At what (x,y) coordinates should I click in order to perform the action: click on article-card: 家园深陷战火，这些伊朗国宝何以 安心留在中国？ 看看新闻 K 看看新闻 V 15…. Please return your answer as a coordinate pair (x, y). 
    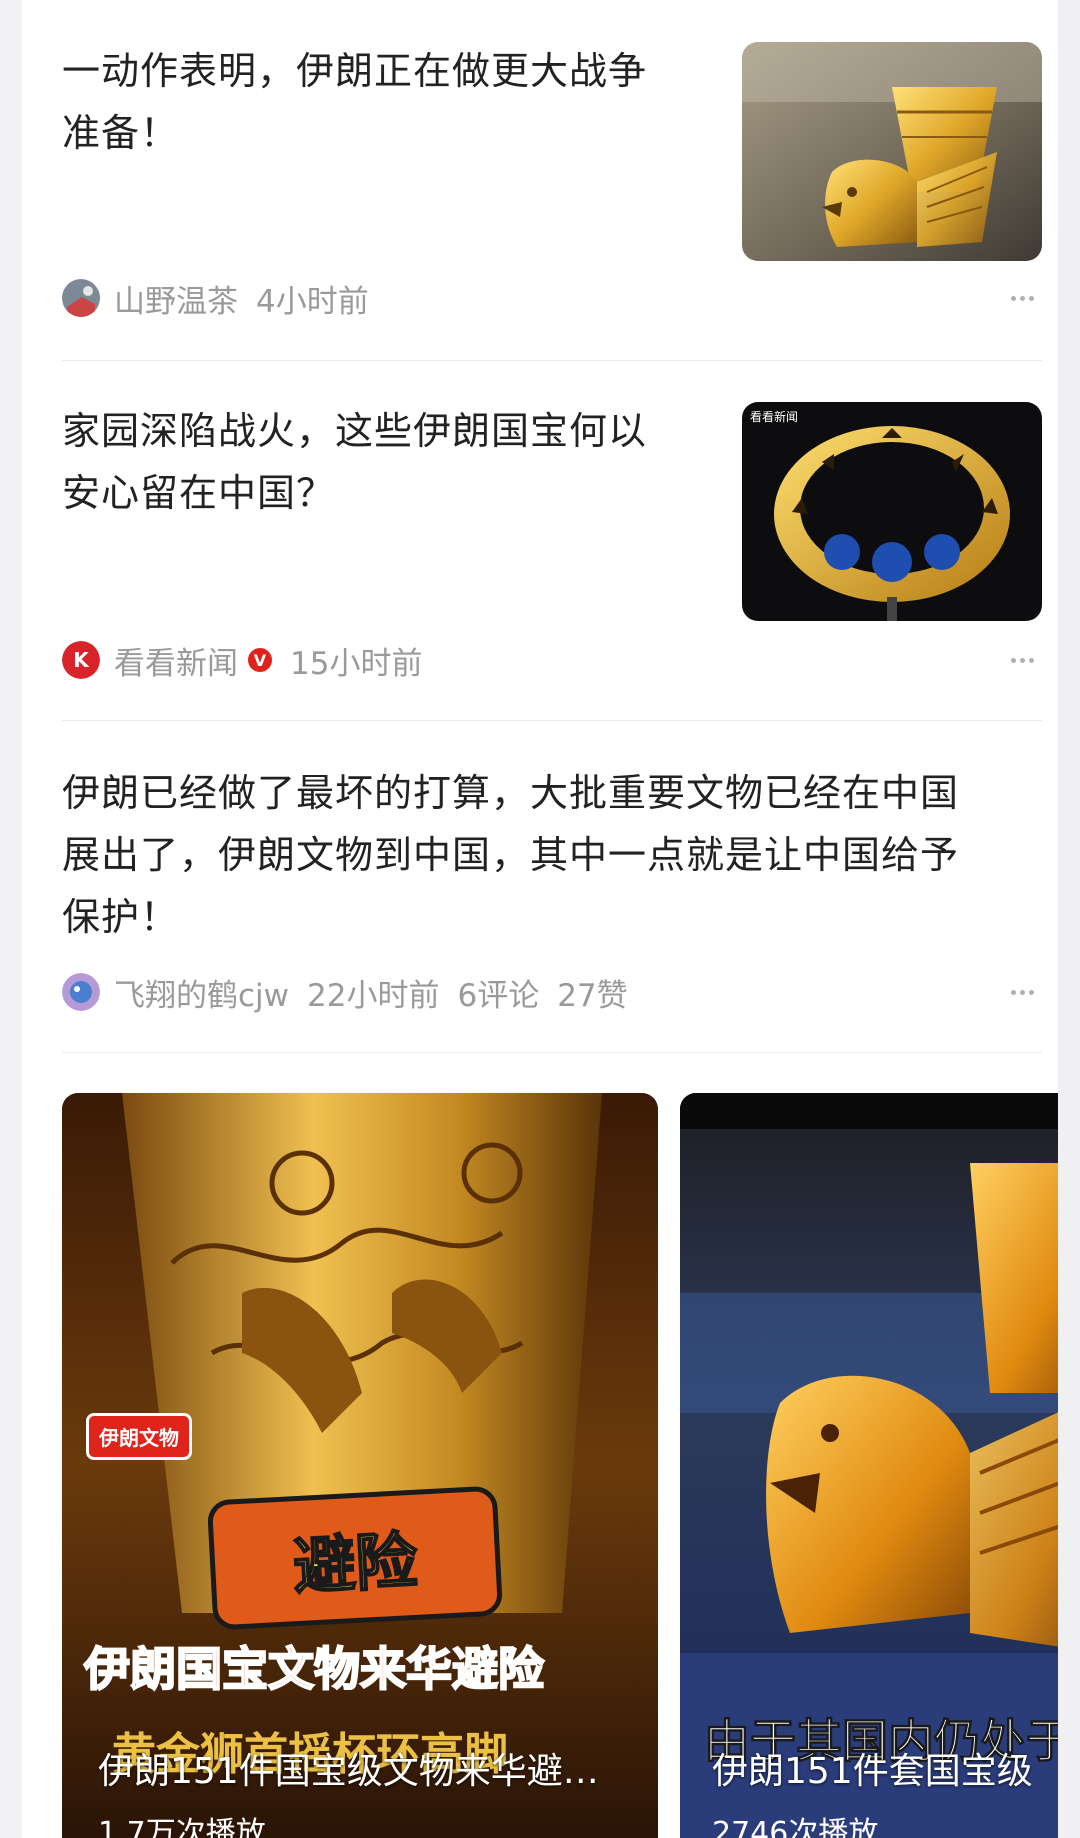
    Looking at the image, I should click on (552, 545).